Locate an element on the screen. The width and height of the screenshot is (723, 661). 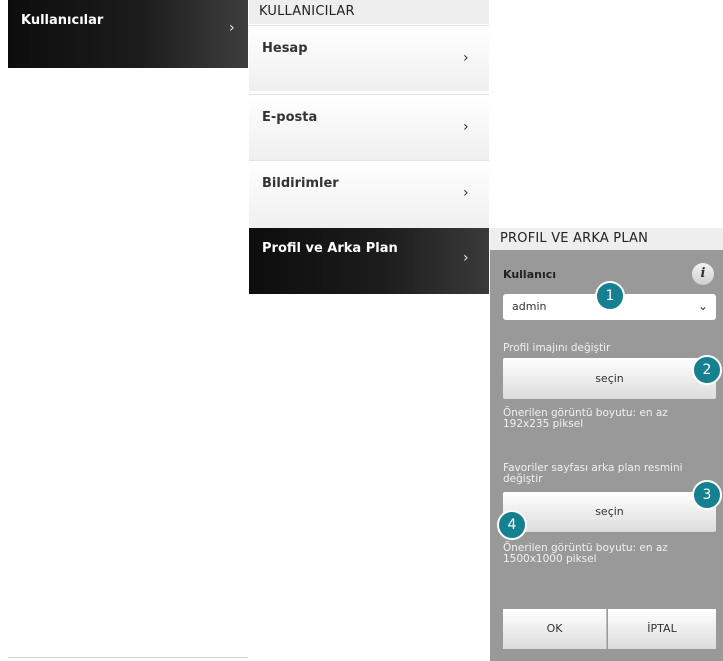
users-menu-header: KULLANICILAR is located at coordinates (369, 12).